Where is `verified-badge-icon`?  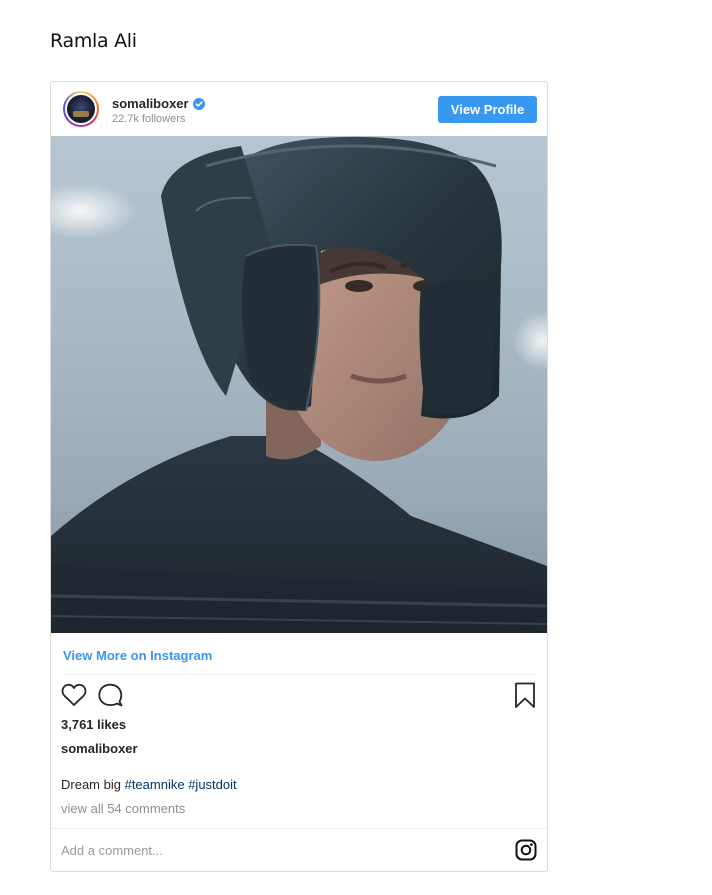 verified-badge-icon is located at coordinates (198, 103).